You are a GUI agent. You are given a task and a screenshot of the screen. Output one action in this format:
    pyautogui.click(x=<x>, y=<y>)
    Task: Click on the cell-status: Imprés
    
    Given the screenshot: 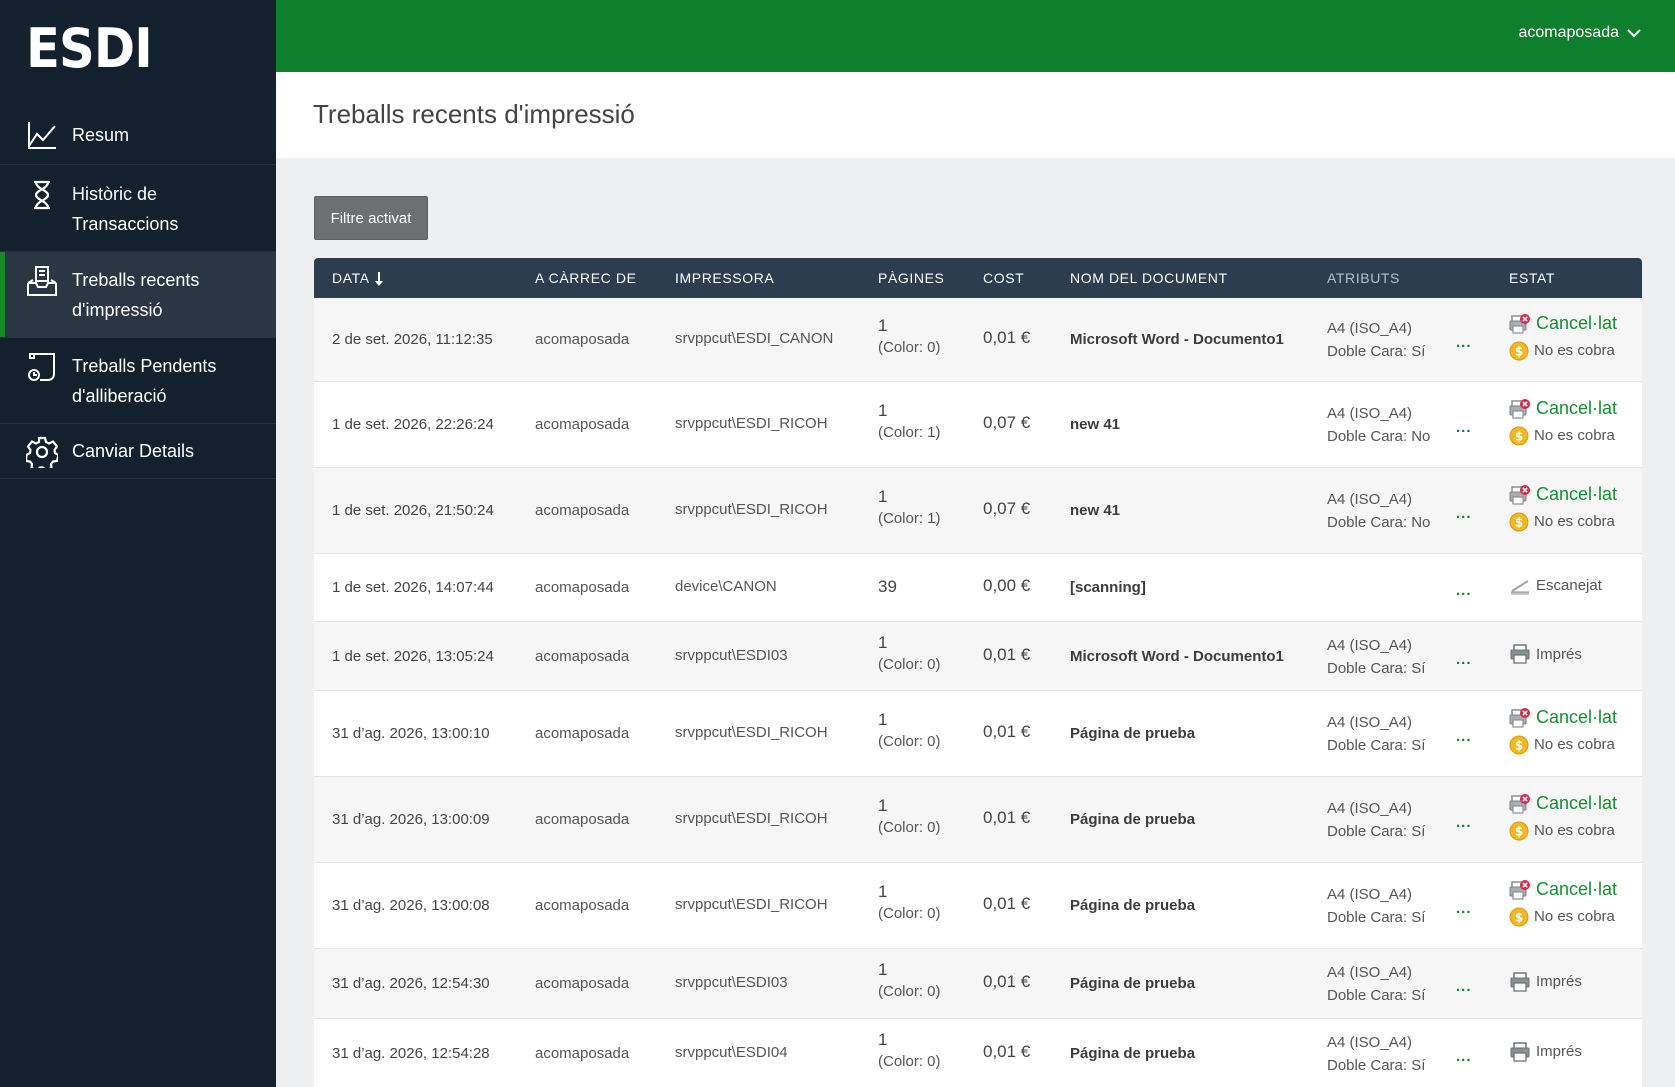 What is the action you would take?
    pyautogui.click(x=1545, y=654)
    